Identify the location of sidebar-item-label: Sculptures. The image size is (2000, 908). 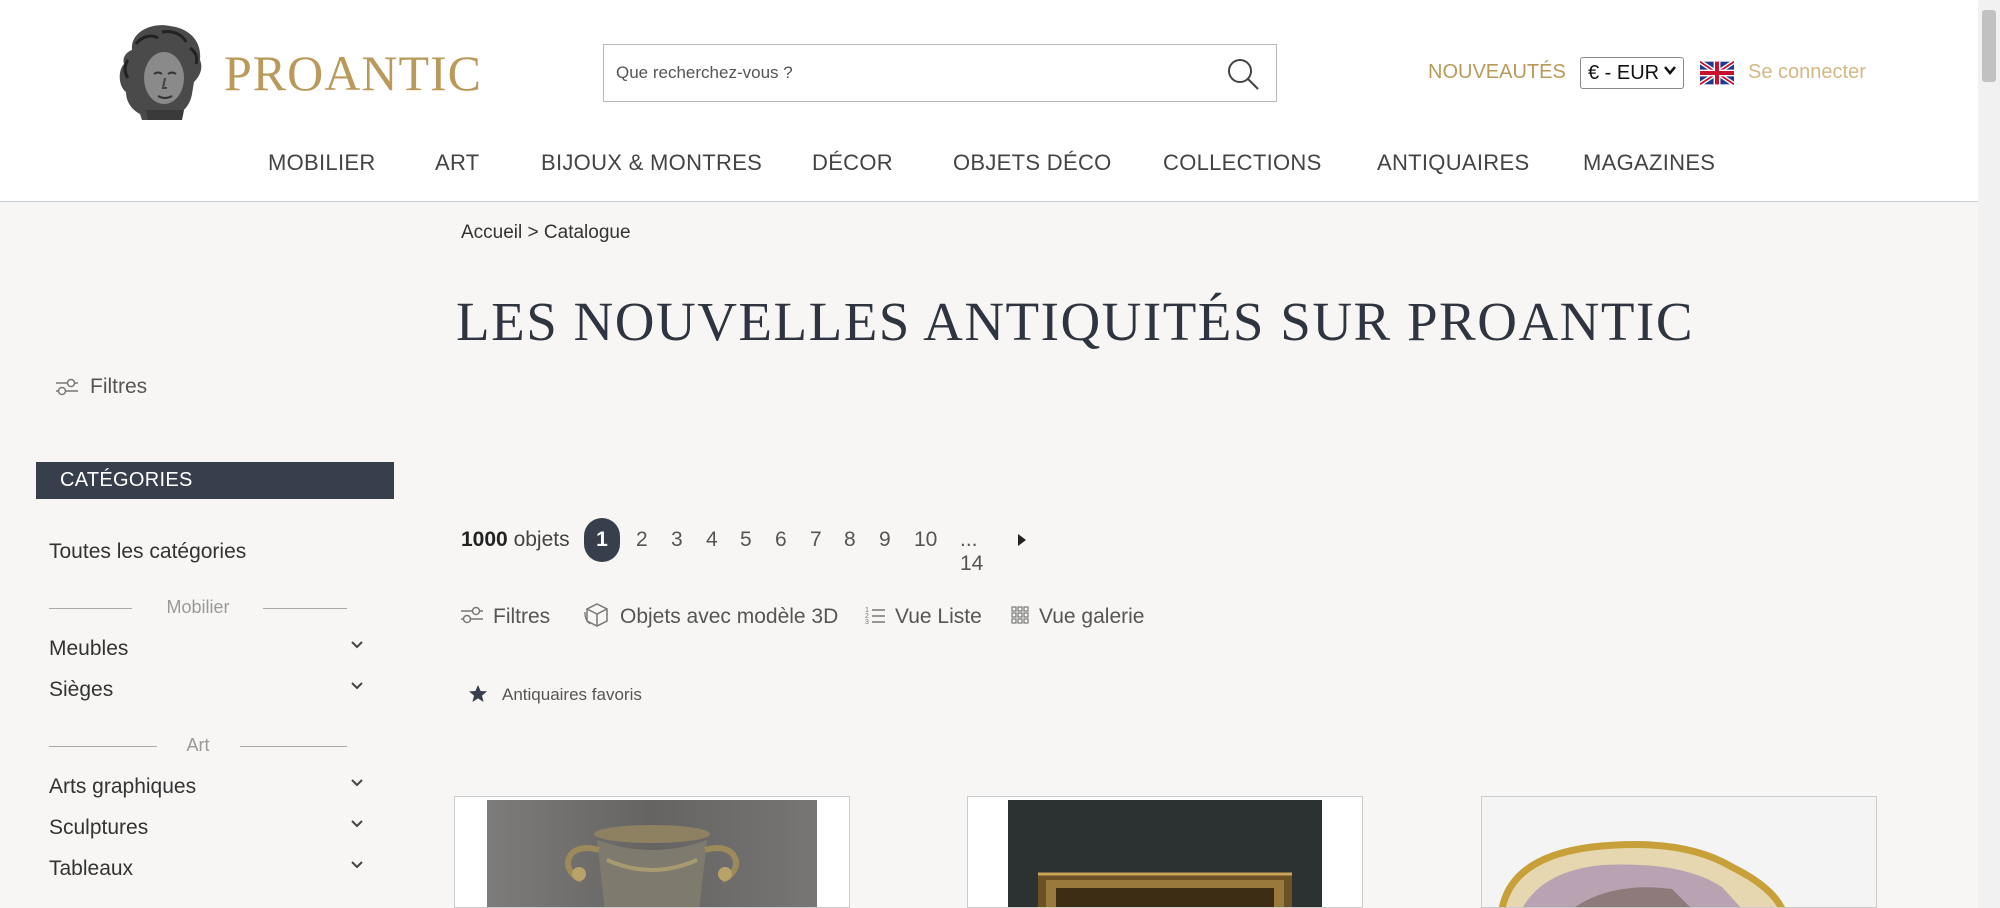
(99, 827).